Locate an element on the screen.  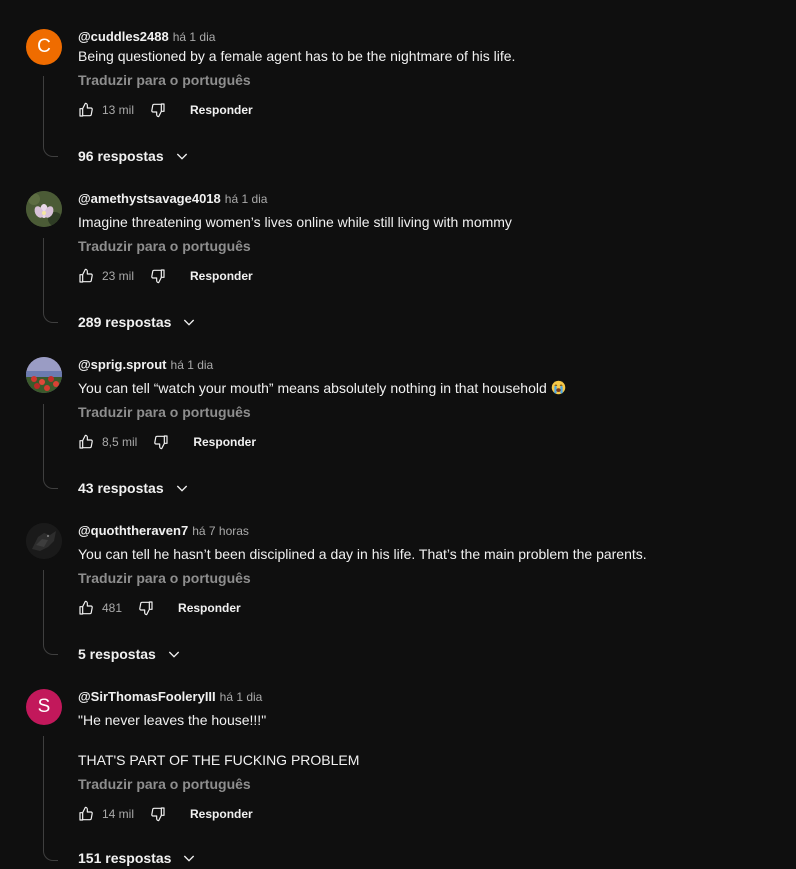
view-replies-button: 43 respostas is located at coordinates (134, 488).